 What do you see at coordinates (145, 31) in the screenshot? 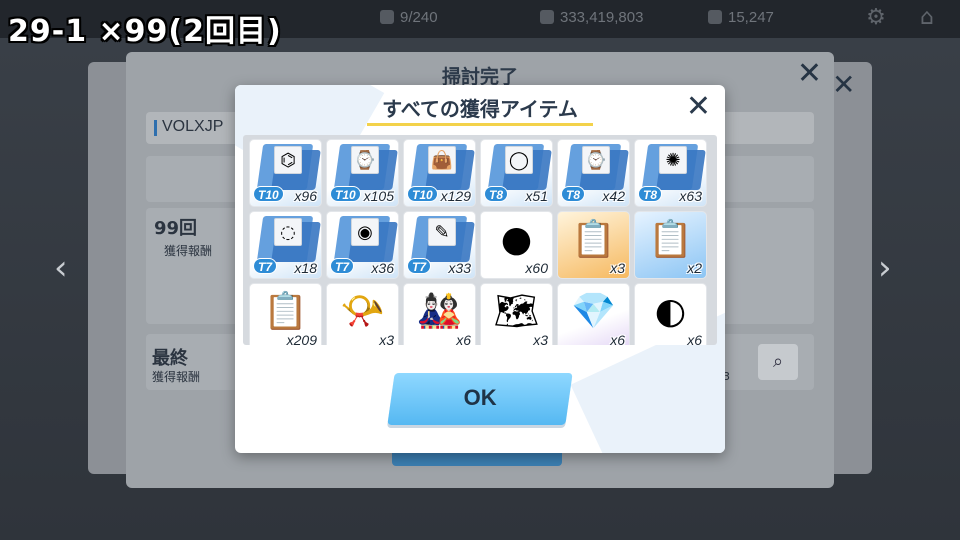
I see `video-caption: 29-1 ×99(2回目)` at bounding box center [145, 31].